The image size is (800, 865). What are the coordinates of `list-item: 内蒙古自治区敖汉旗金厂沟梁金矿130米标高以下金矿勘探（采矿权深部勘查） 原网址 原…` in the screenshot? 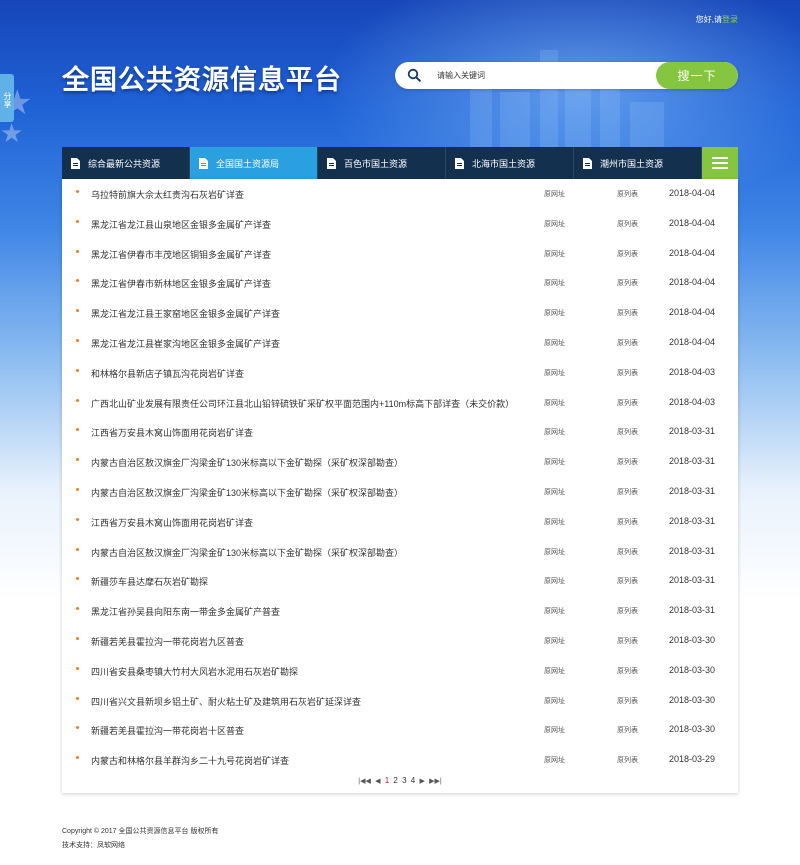 It's located at (400, 552).